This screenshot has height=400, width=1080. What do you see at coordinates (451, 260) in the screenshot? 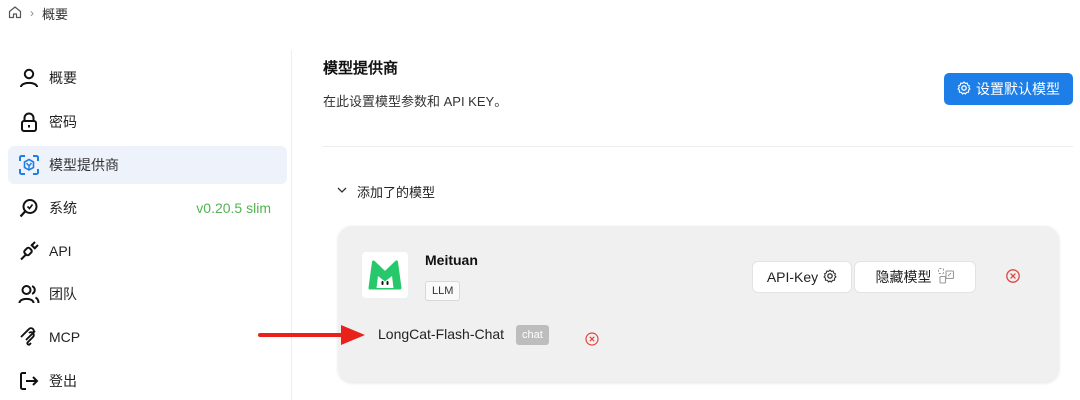
I see `provider-name: Meituan` at bounding box center [451, 260].